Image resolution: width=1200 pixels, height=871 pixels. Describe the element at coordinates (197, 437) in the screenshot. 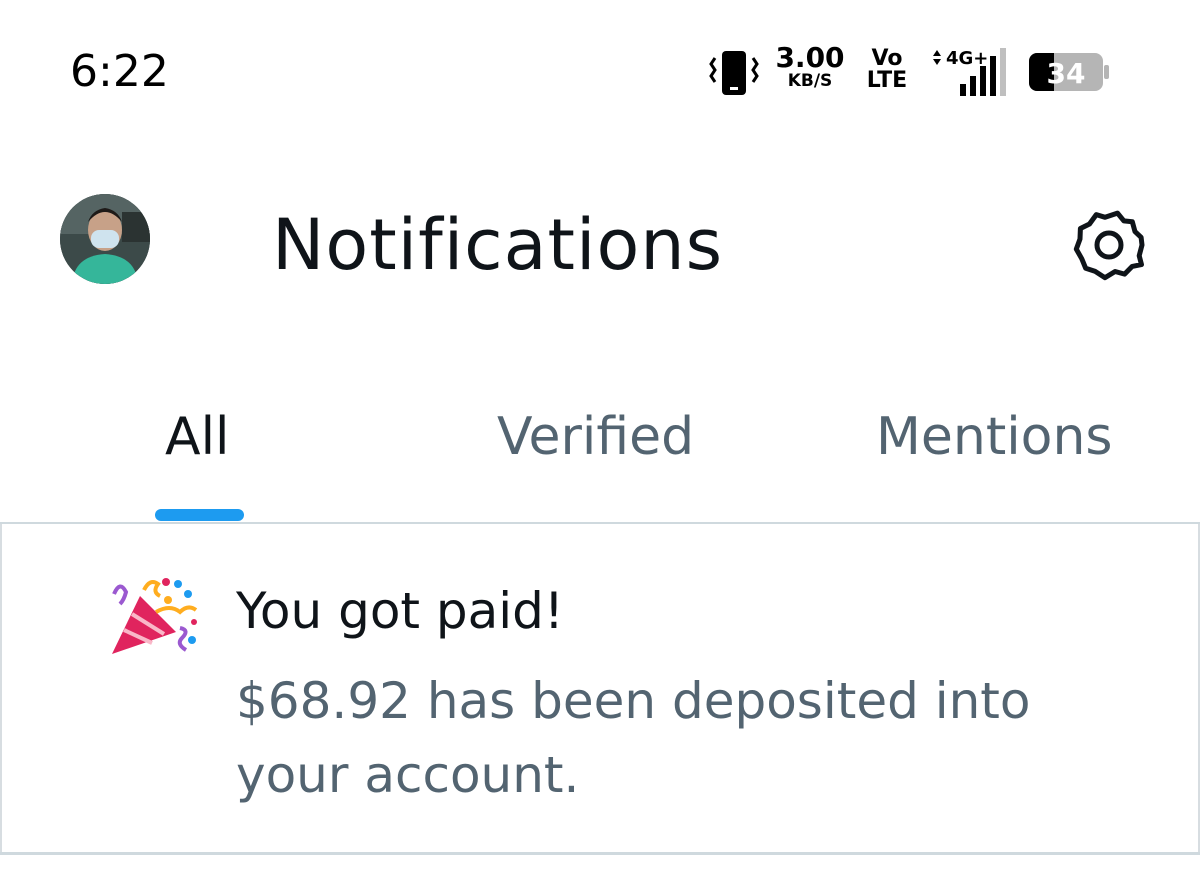

I see `tab-all: All` at that location.